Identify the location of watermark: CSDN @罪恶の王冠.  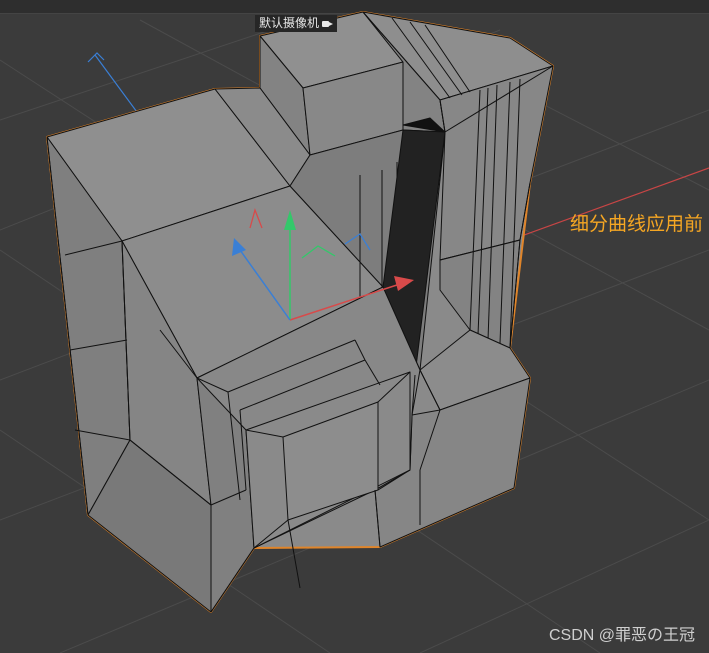
(621, 635).